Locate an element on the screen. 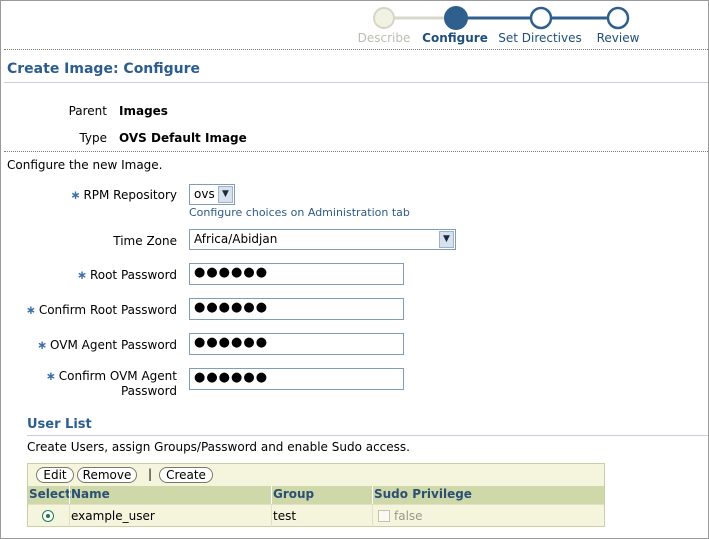 Image resolution: width=709 pixels, height=539 pixels. title-underline is located at coordinates (356, 82).